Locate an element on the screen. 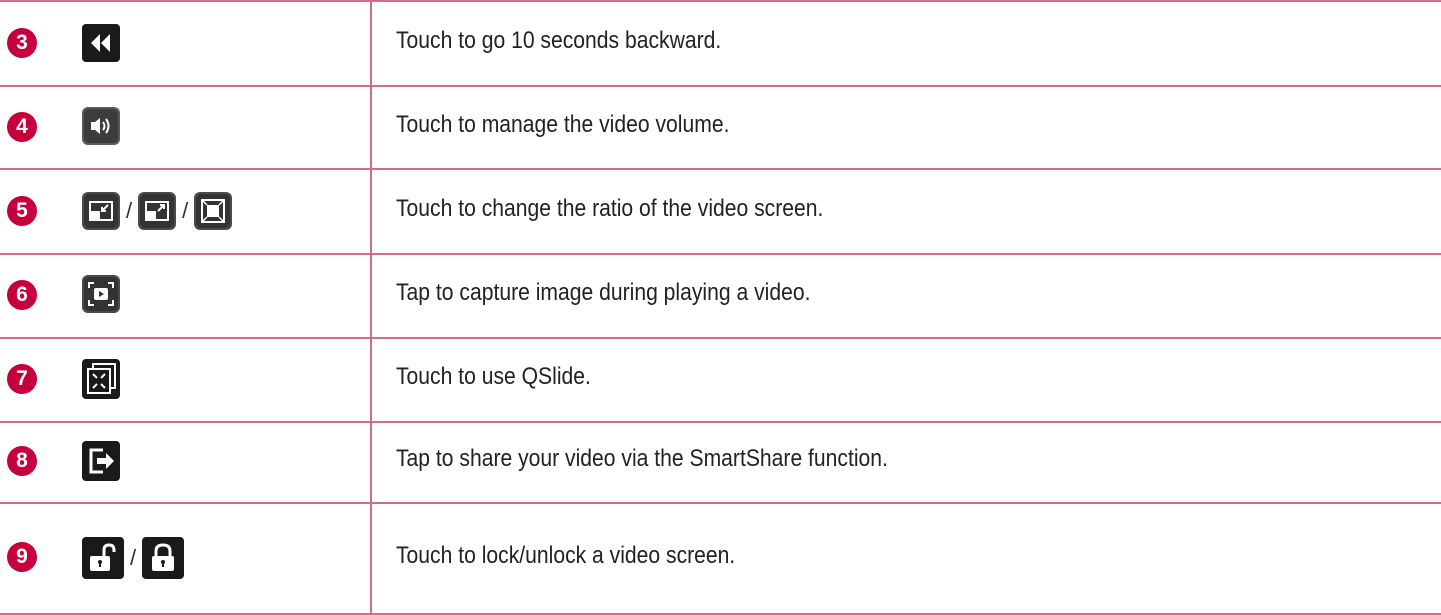  step-number-badge: 9 is located at coordinates (22, 557).